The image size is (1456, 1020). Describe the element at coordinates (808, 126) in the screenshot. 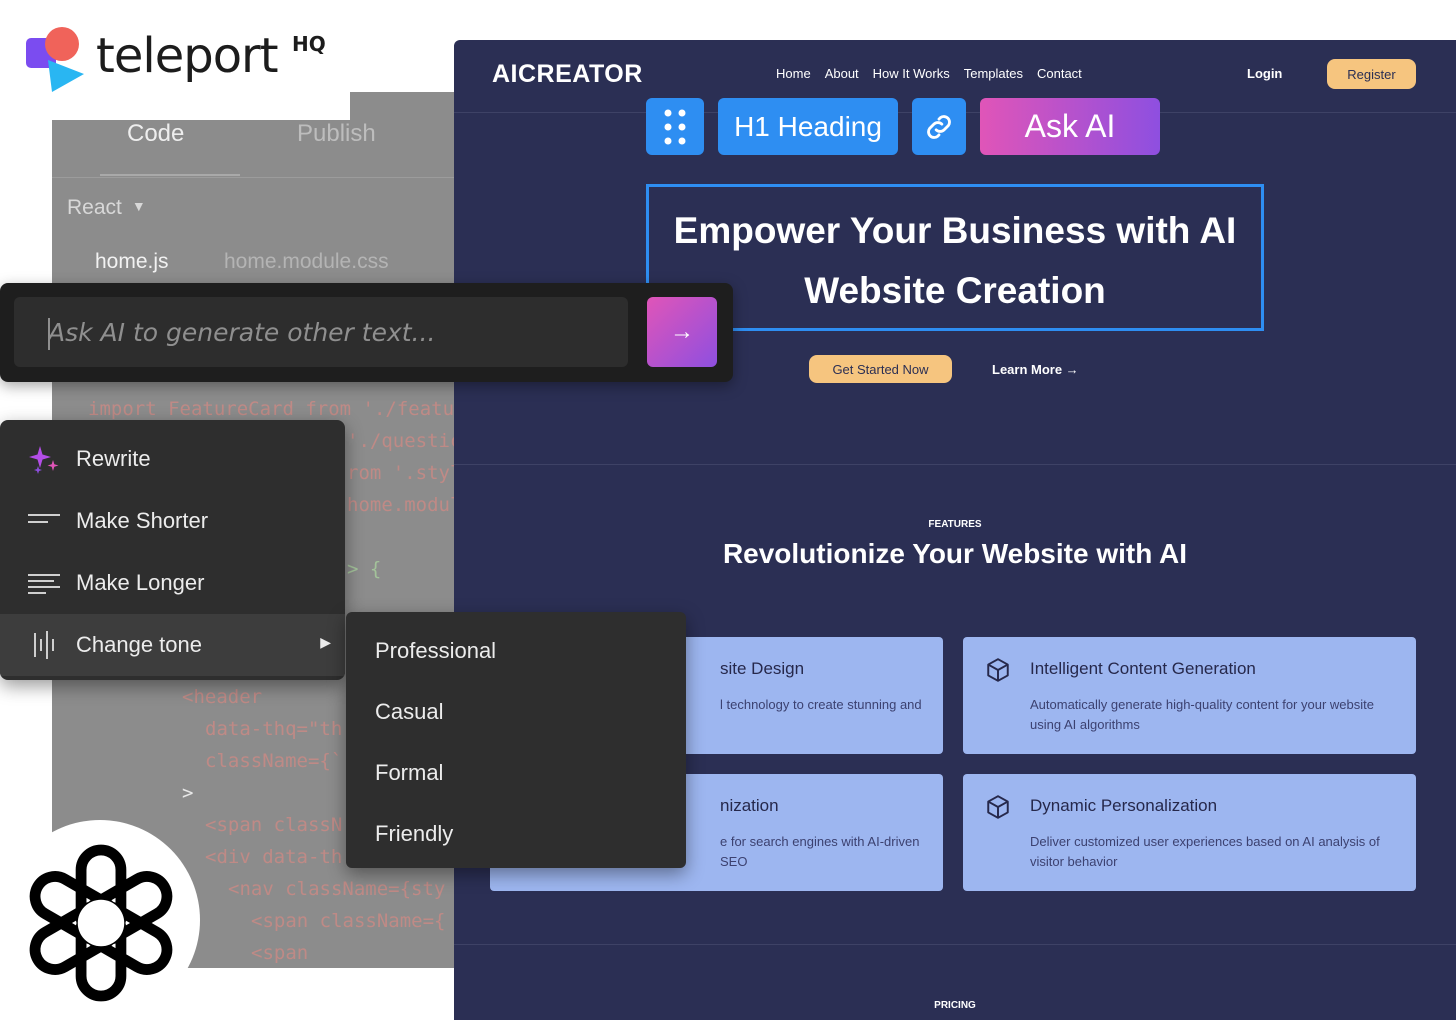

I see `heading-type-button: H1 Heading` at that location.